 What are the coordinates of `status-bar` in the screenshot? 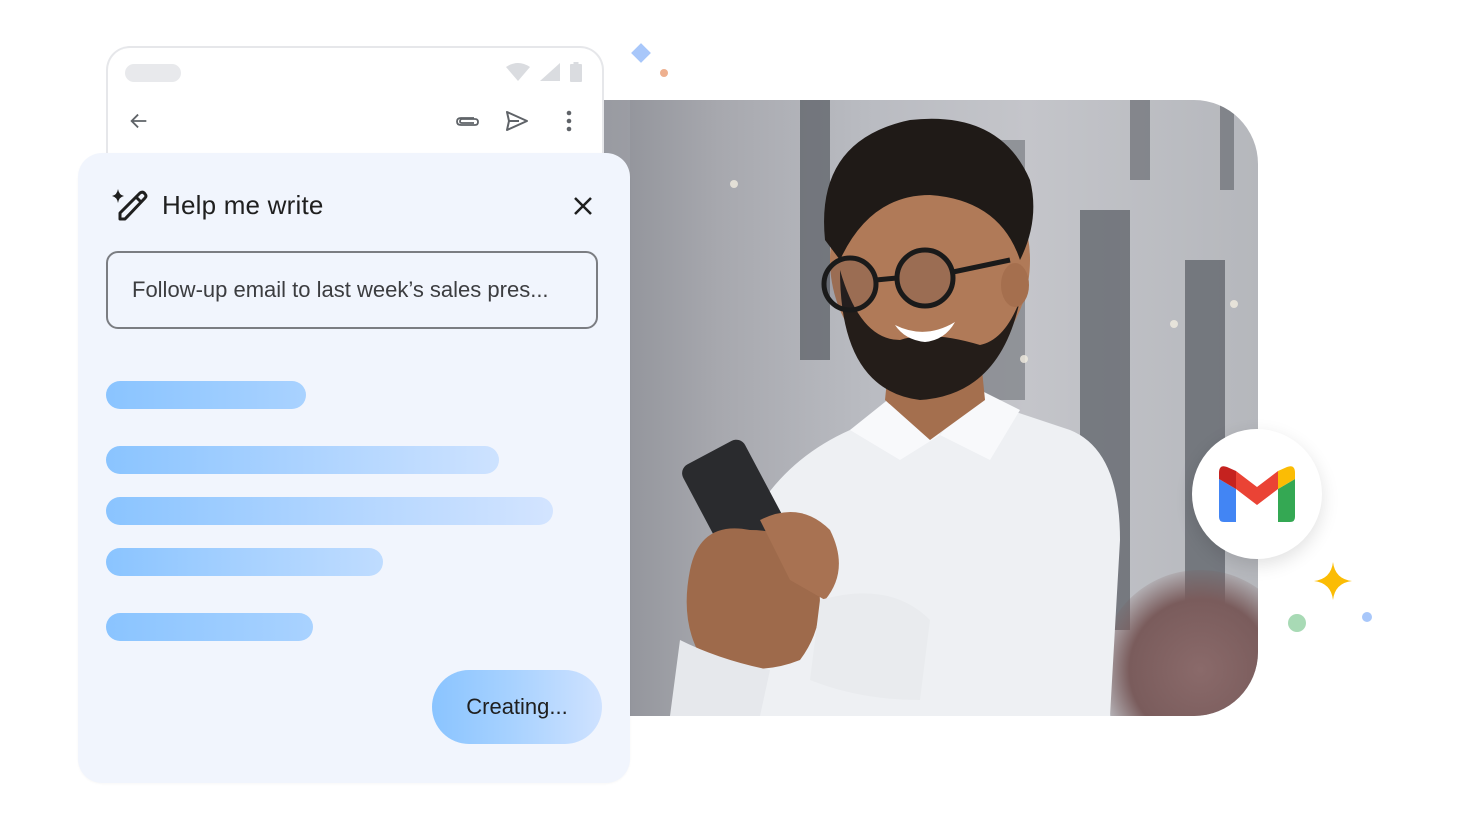 It's located at (544, 72).